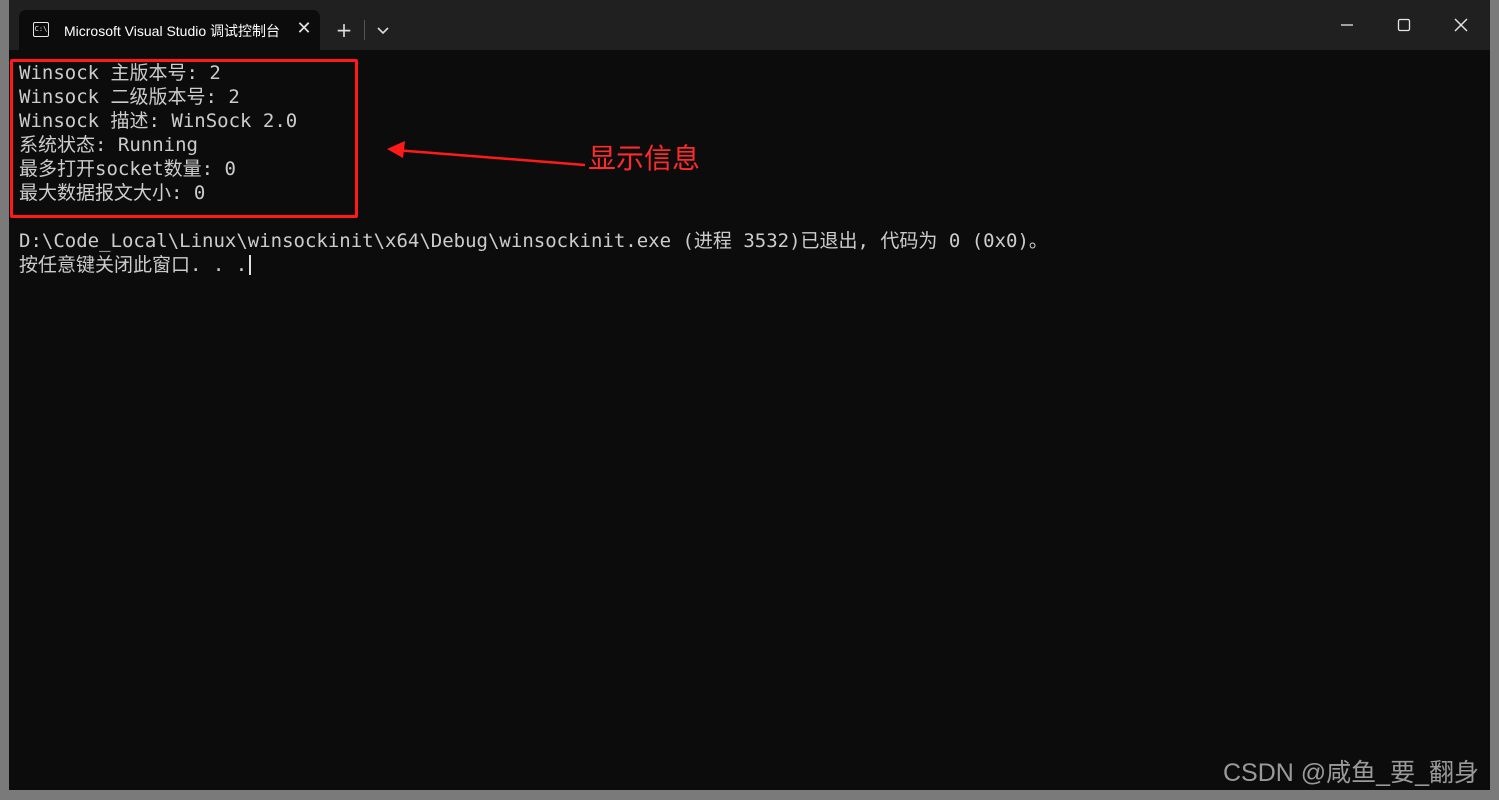  I want to click on close-tab-icon: ✕, so click(304, 29).